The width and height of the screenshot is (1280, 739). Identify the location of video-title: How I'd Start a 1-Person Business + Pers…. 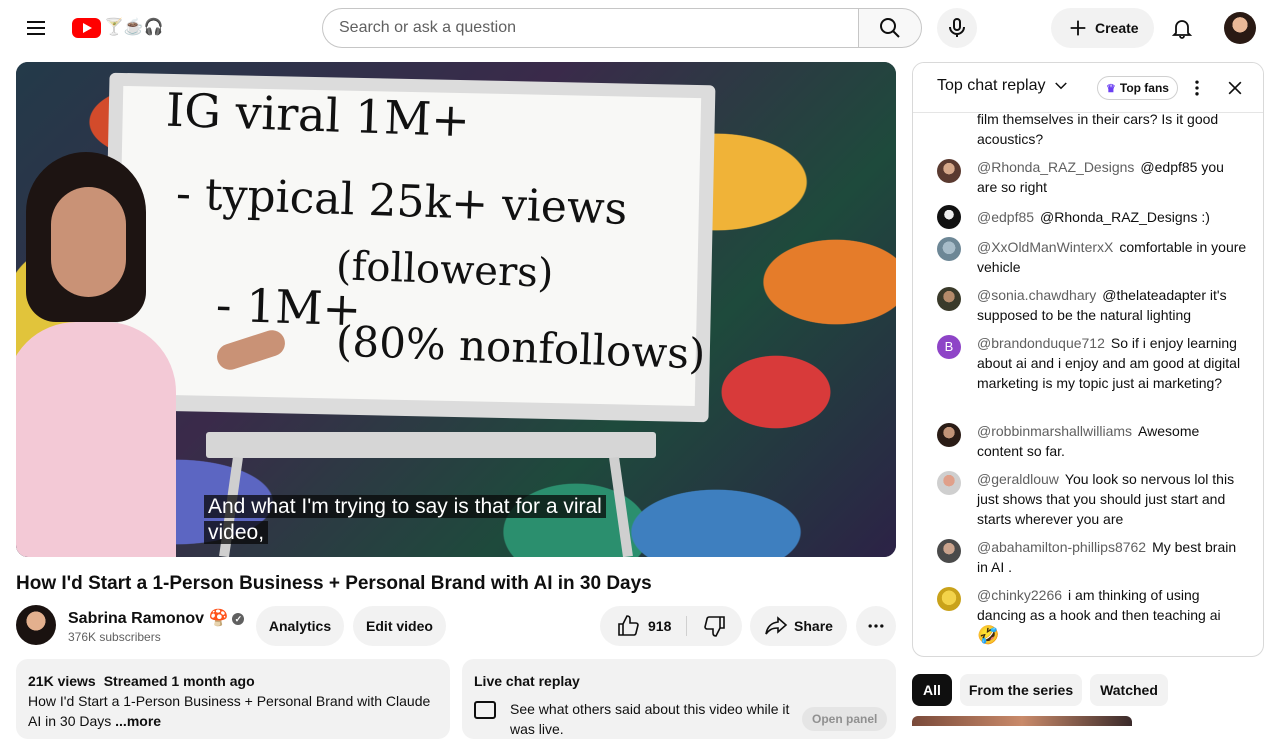
(334, 583).